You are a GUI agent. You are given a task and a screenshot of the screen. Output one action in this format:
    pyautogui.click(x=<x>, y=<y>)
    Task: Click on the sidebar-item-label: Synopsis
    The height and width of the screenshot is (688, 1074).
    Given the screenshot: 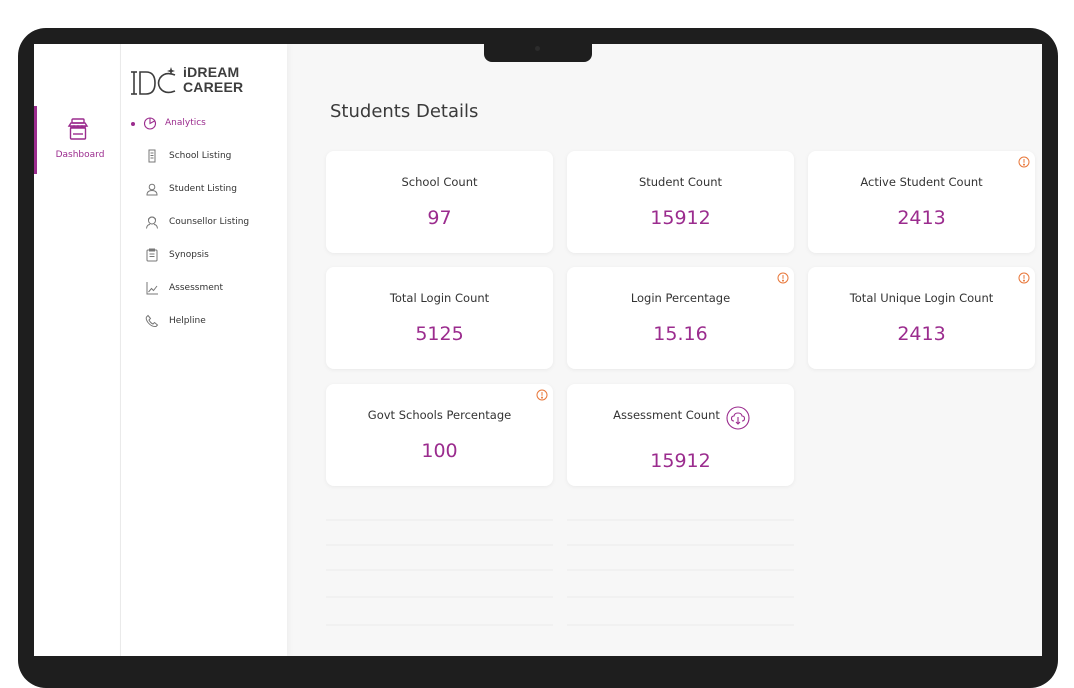 What is the action you would take?
    pyautogui.click(x=189, y=255)
    